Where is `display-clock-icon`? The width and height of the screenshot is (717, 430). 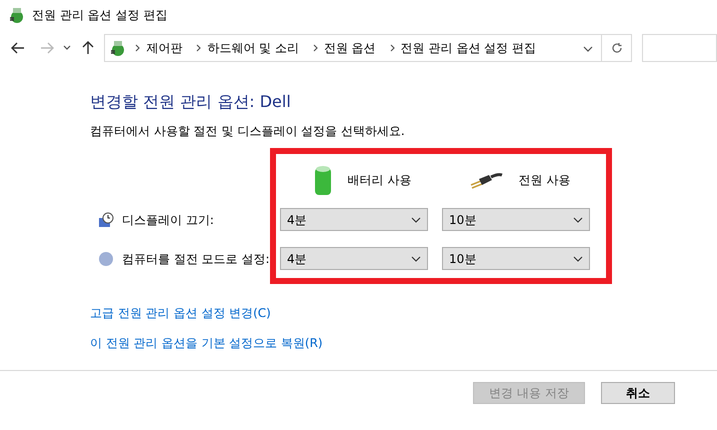 display-clock-icon is located at coordinates (106, 220).